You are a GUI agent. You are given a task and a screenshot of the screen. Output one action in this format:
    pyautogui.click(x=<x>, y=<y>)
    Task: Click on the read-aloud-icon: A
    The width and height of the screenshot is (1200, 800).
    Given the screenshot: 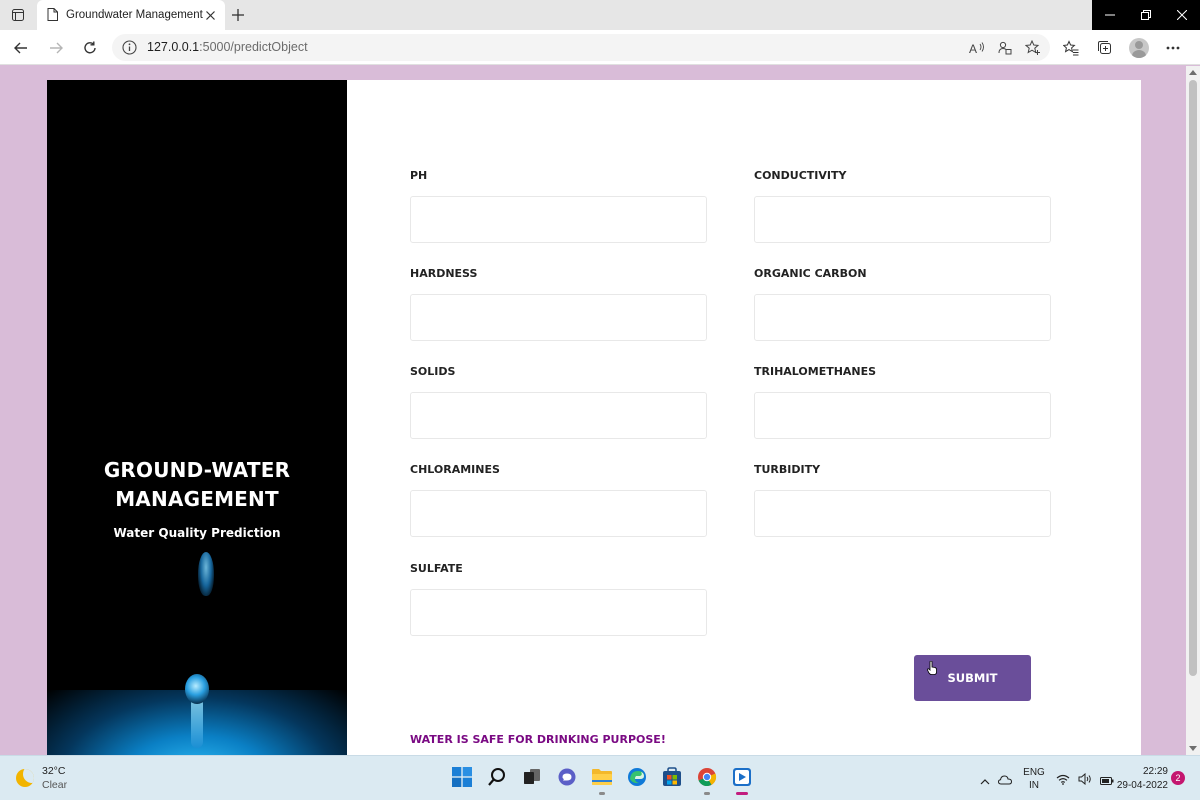 What is the action you would take?
    pyautogui.click(x=977, y=48)
    